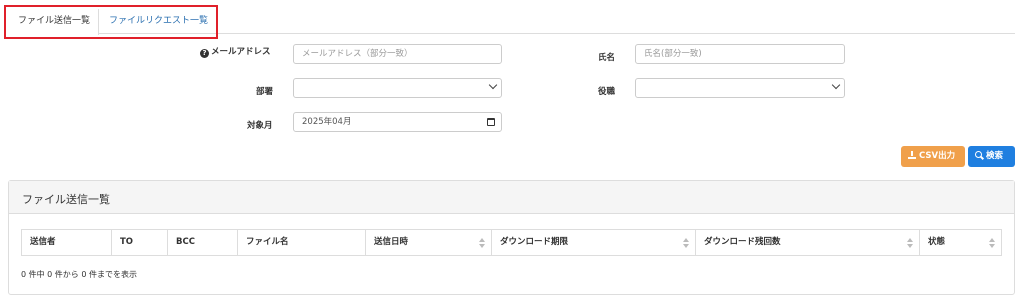 The height and width of the screenshot is (302, 1024). Describe the element at coordinates (140, 242) in the screenshot. I see `column-header-to: TO` at that location.